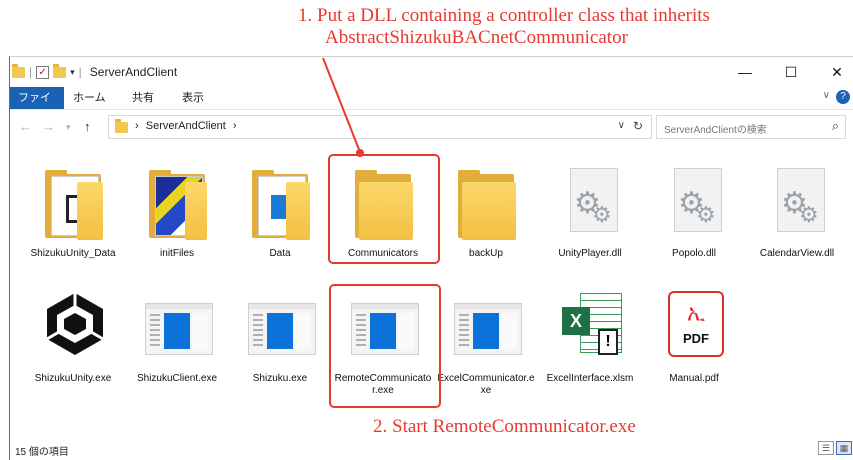  I want to click on close-button: ✕, so click(833, 72).